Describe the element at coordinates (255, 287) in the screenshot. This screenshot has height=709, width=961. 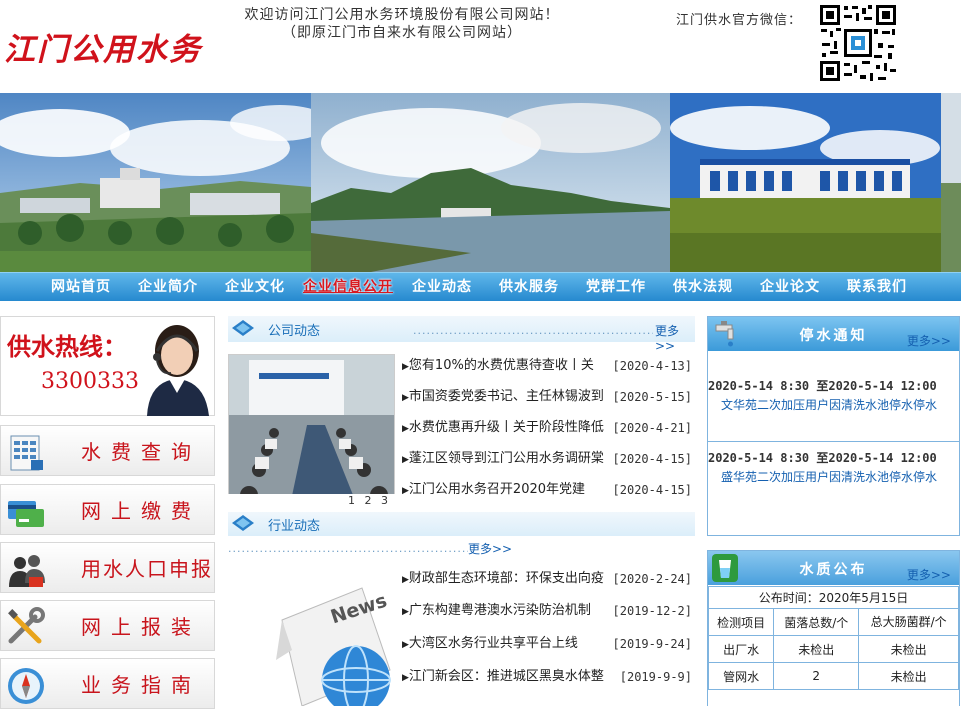
I see `nav-culture: 企业文化` at that location.